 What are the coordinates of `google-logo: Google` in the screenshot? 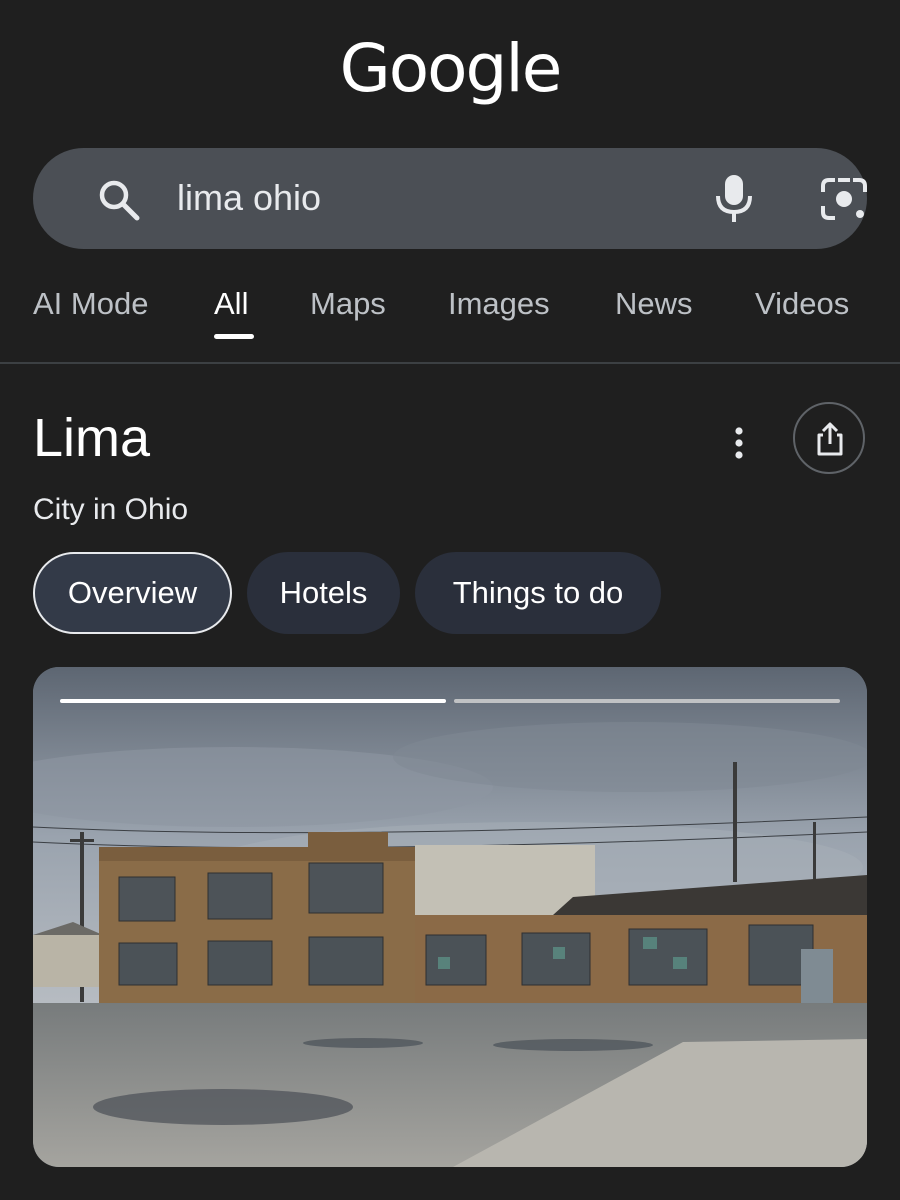 It's located at (450, 68).